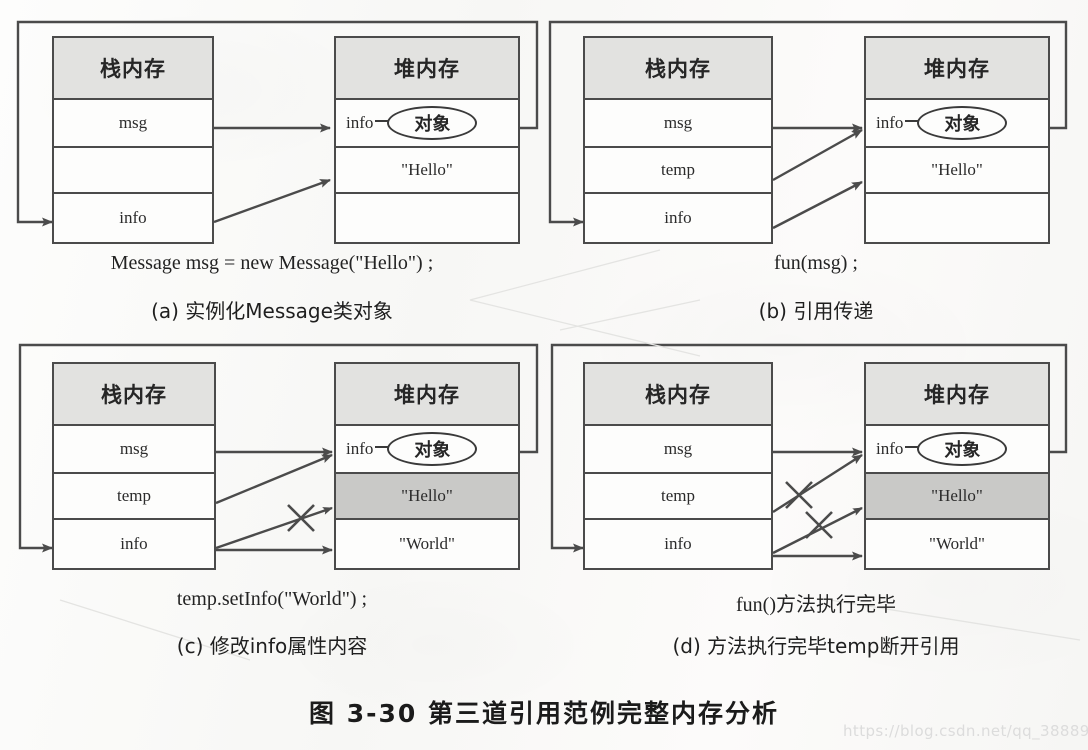 This screenshot has height=750, width=1088. Describe the element at coordinates (678, 69) in the screenshot. I see `panel-b-stack-header: 栈内存` at that location.